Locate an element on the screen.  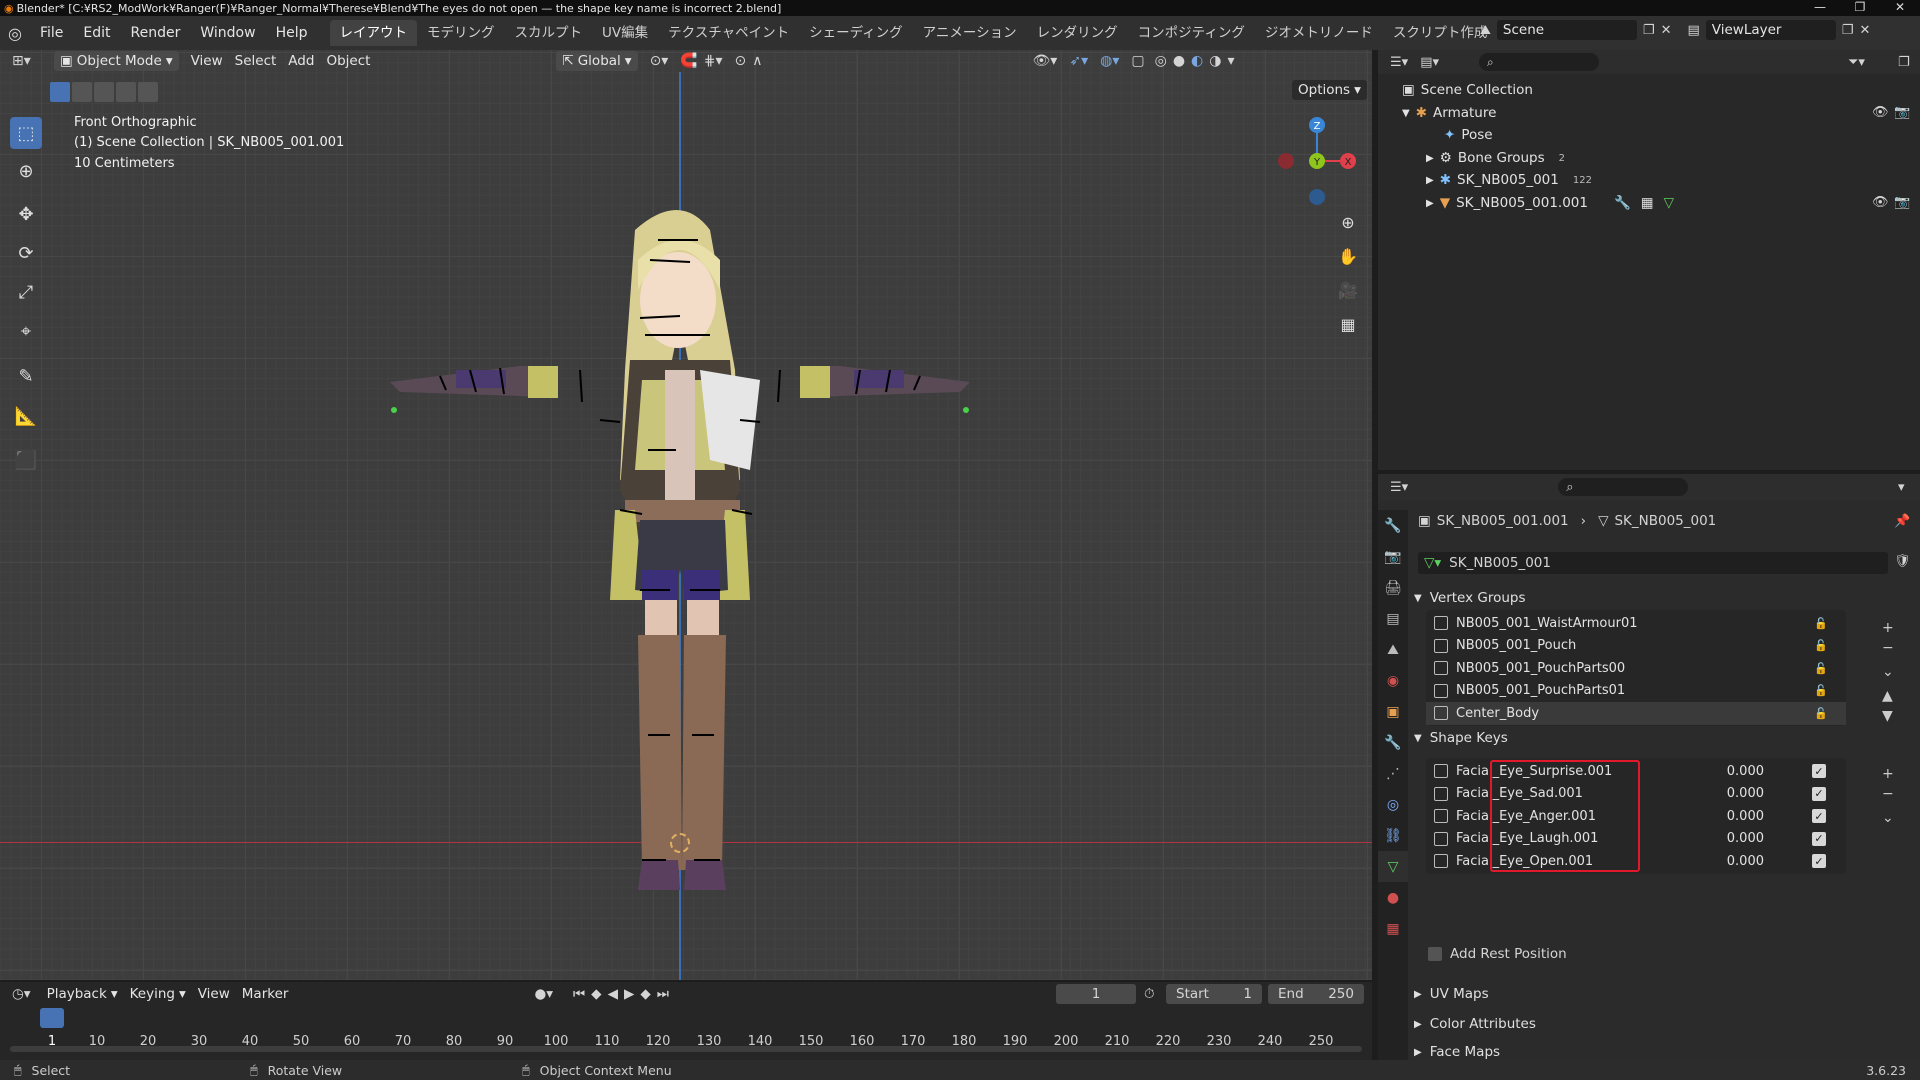
ortho-toggle-icon: ▦ is located at coordinates (1348, 324).